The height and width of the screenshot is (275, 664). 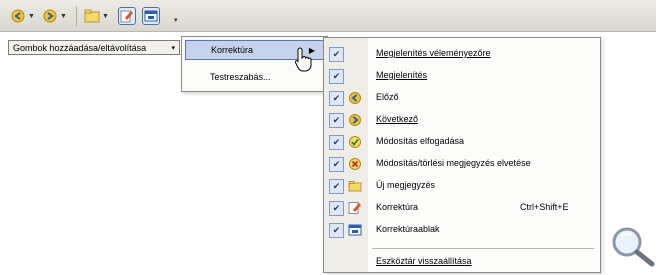 I want to click on toolbar-options-icon: ▾, so click(x=176, y=20).